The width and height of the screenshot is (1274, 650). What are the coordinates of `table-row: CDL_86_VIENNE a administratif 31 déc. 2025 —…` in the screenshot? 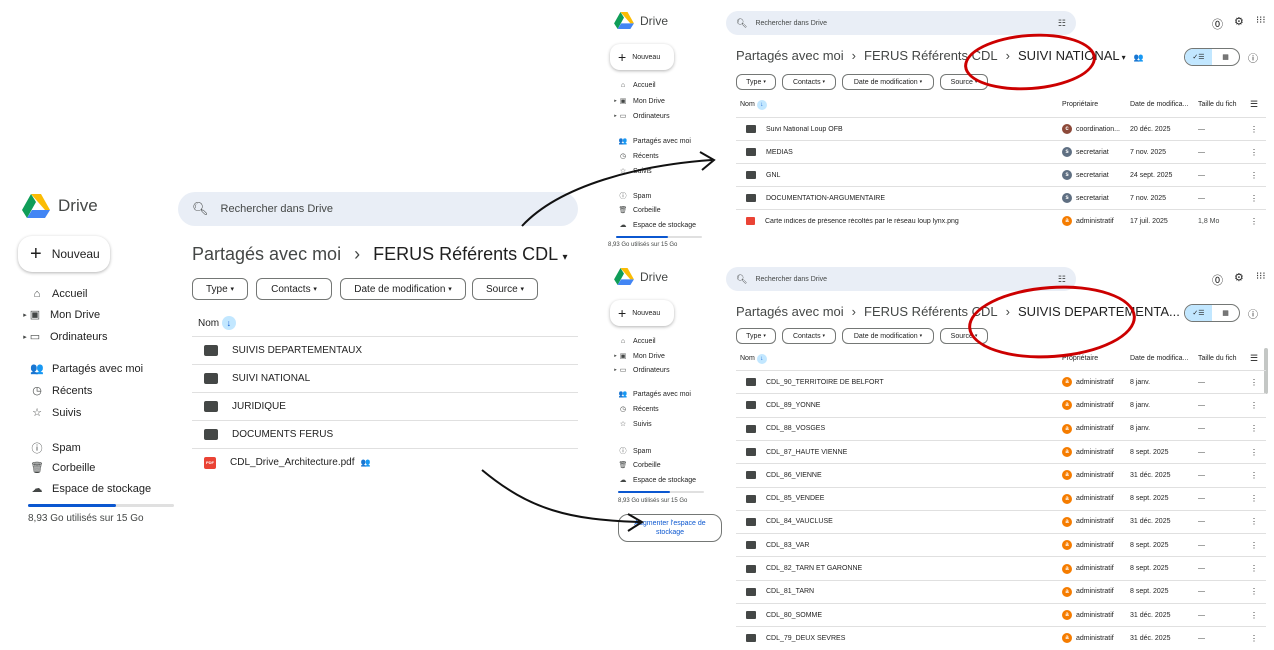 It's located at (1001, 474).